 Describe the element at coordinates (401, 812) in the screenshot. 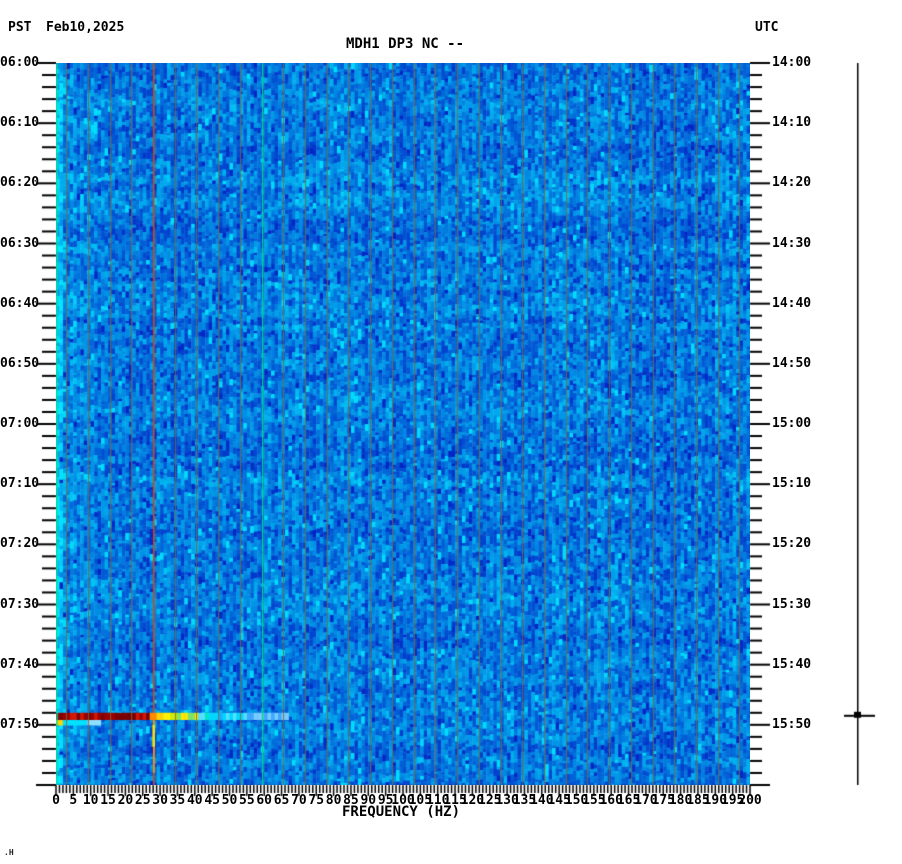

I see `x-axis-title: FREQUENCY (HZ)` at that location.